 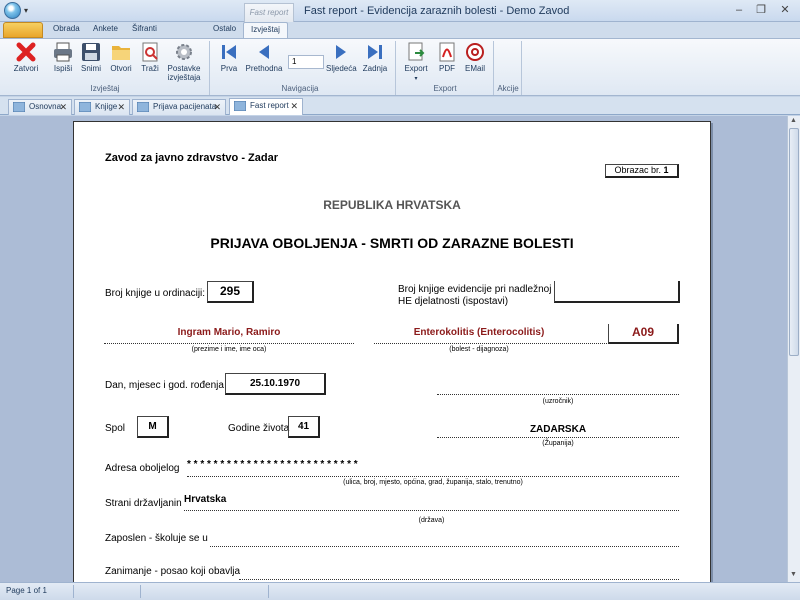 What do you see at coordinates (184, 68) in the screenshot?
I see `settings-label-line1: Postavke` at bounding box center [184, 68].